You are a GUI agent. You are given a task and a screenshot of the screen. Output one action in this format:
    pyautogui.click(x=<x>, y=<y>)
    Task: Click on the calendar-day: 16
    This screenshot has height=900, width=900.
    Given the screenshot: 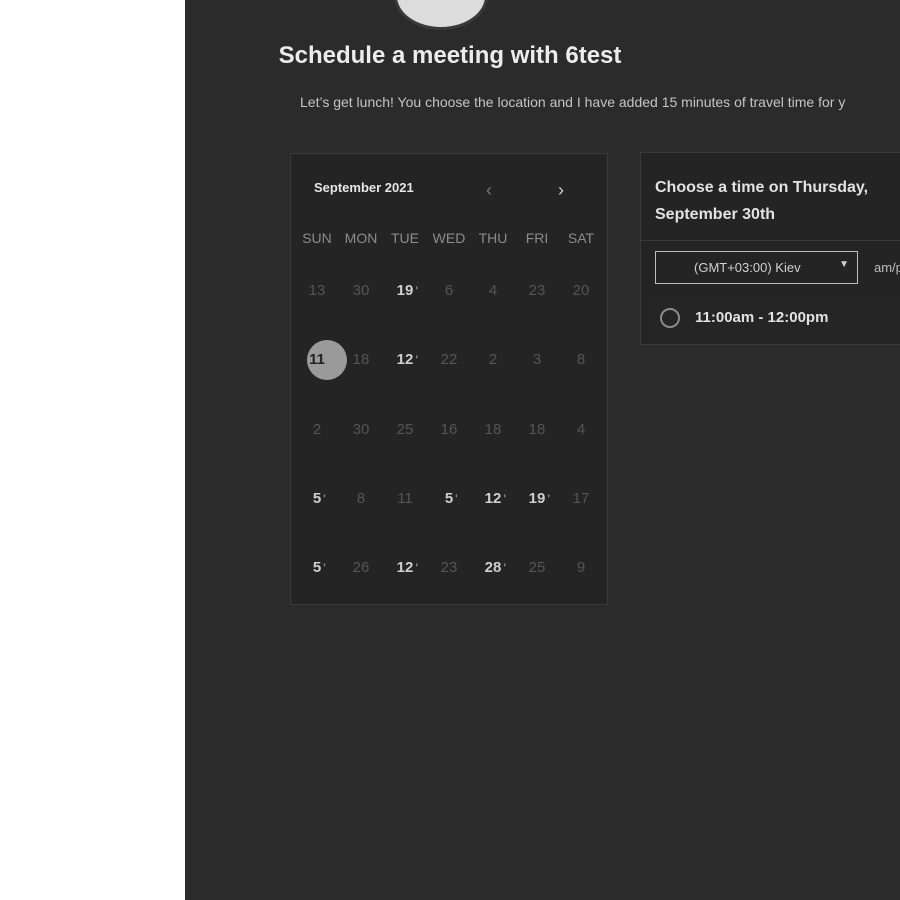 What is the action you would take?
    pyautogui.click(x=449, y=429)
    